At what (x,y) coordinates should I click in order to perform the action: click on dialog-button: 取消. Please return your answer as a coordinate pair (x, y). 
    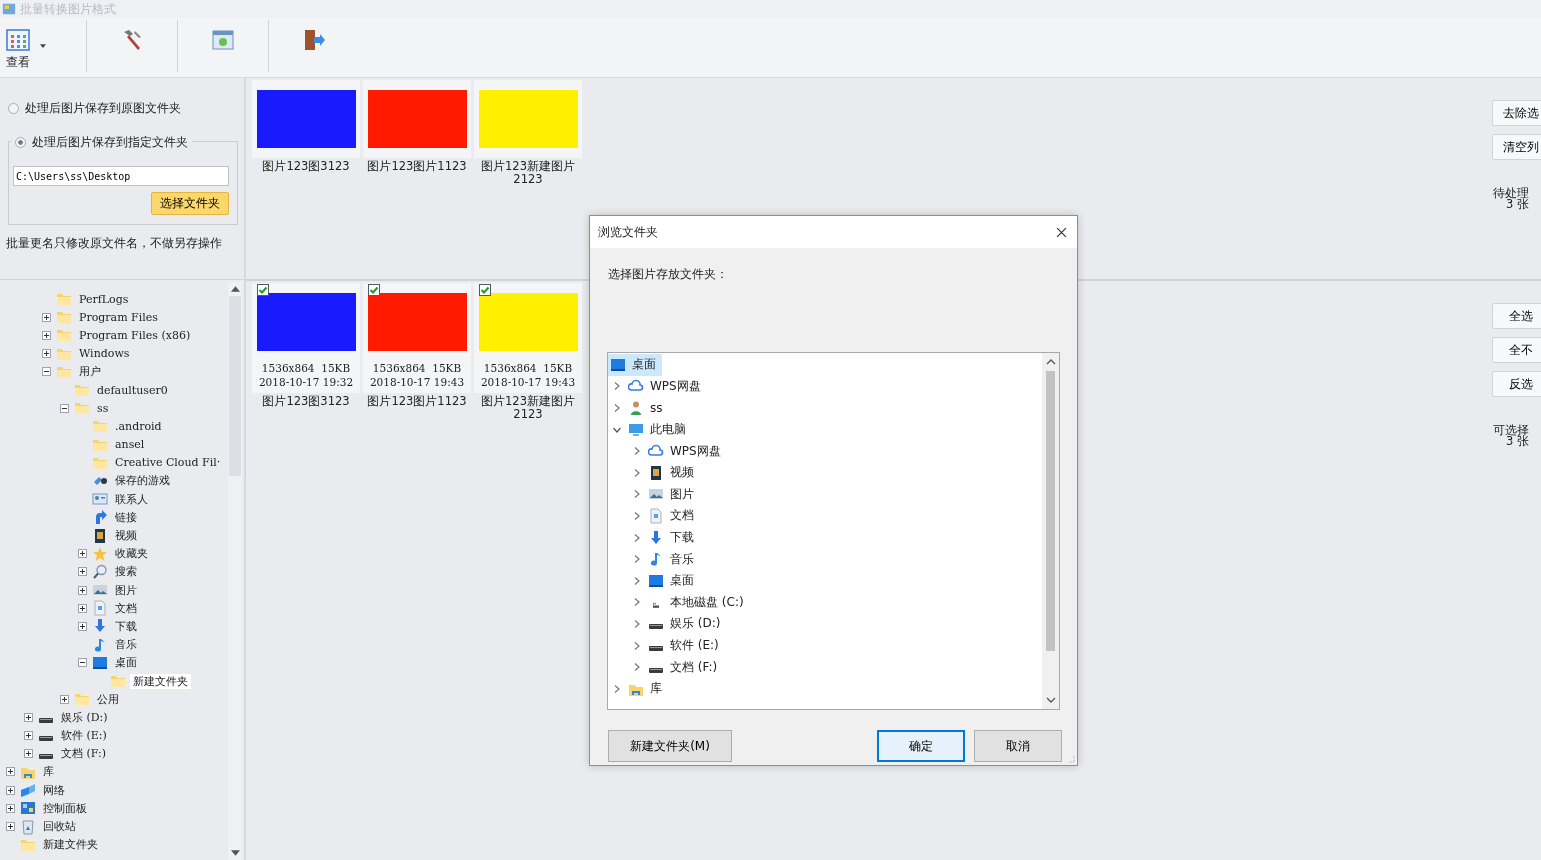
    Looking at the image, I should click on (1018, 746).